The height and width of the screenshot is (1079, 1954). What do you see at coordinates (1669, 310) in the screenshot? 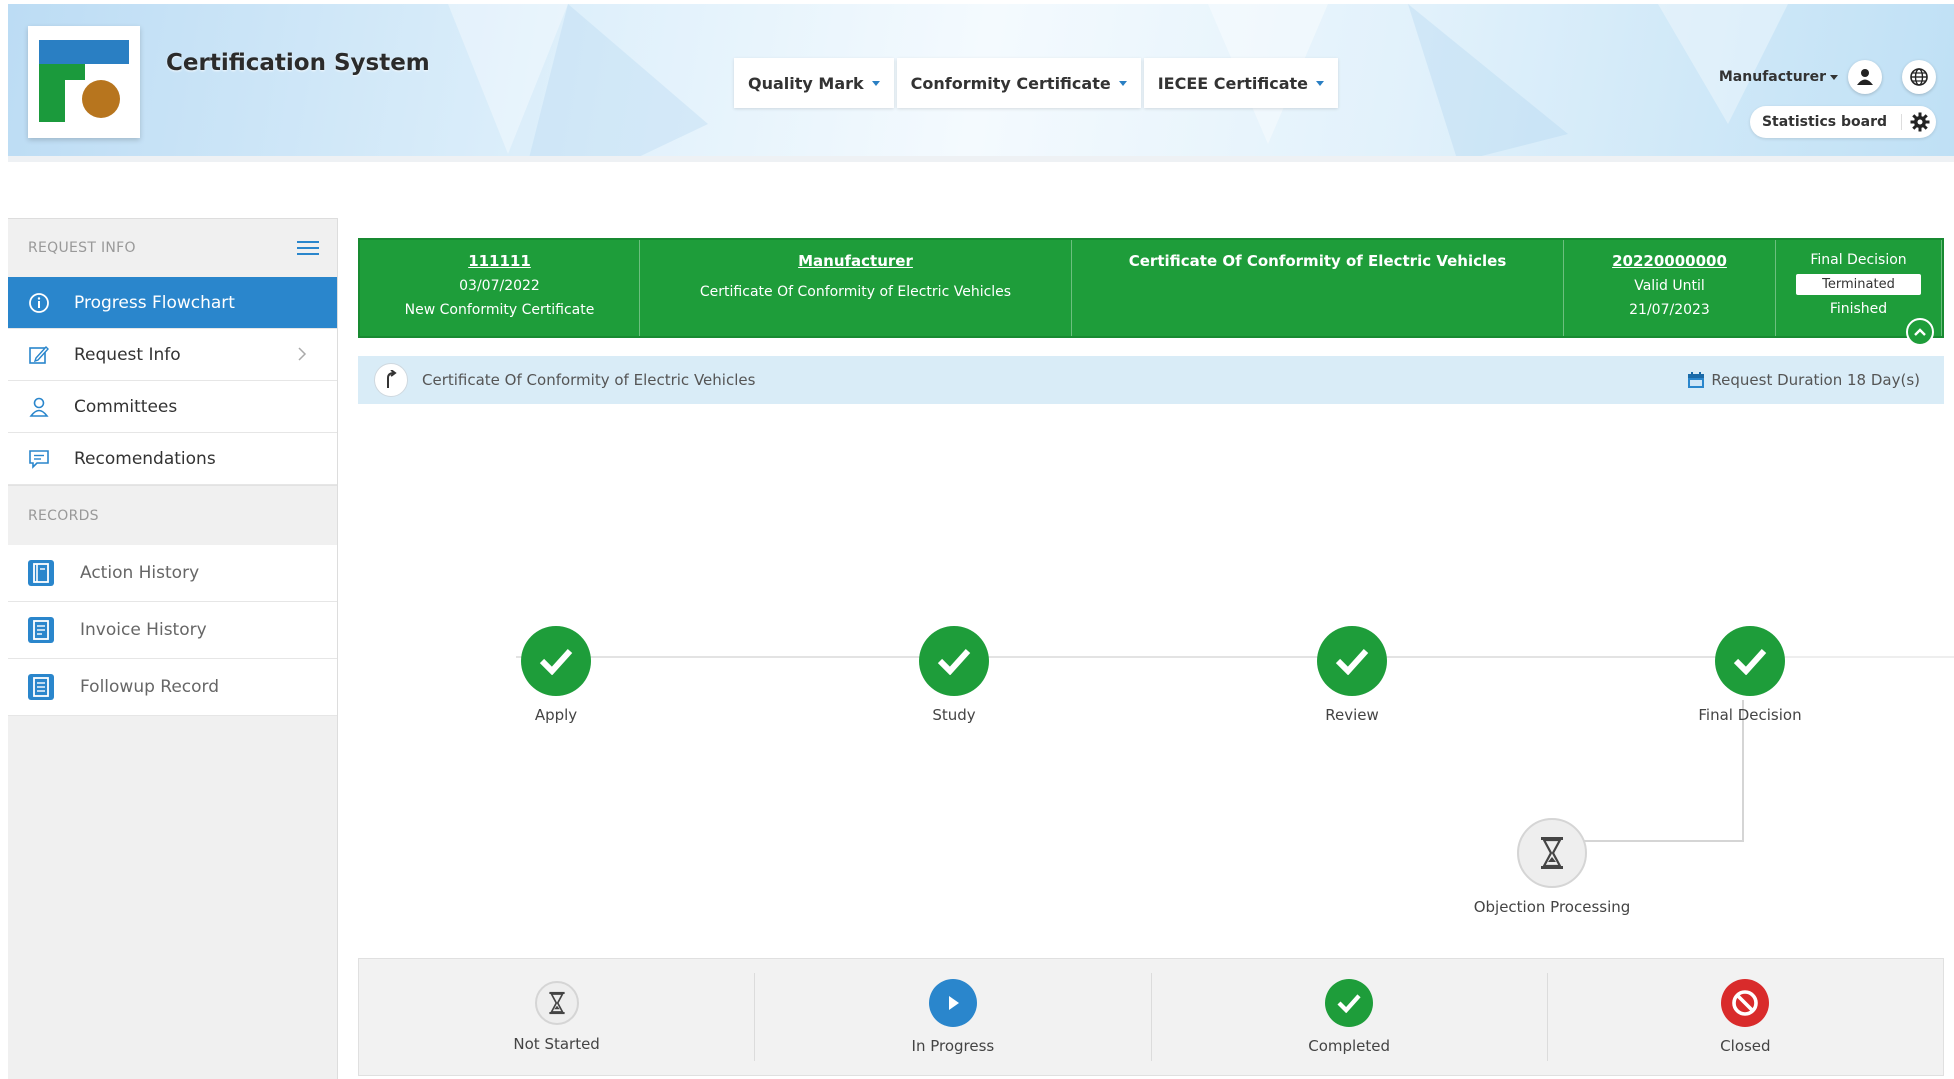
I see `valid-until-date: 21/07/2023` at bounding box center [1669, 310].